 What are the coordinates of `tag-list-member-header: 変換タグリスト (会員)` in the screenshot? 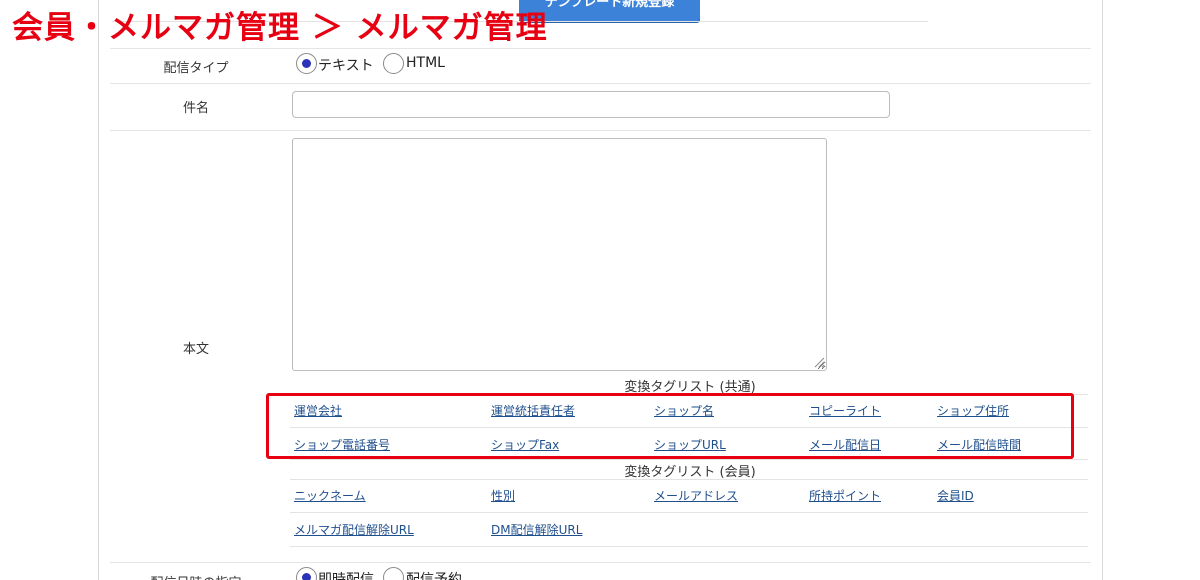 It's located at (690, 472).